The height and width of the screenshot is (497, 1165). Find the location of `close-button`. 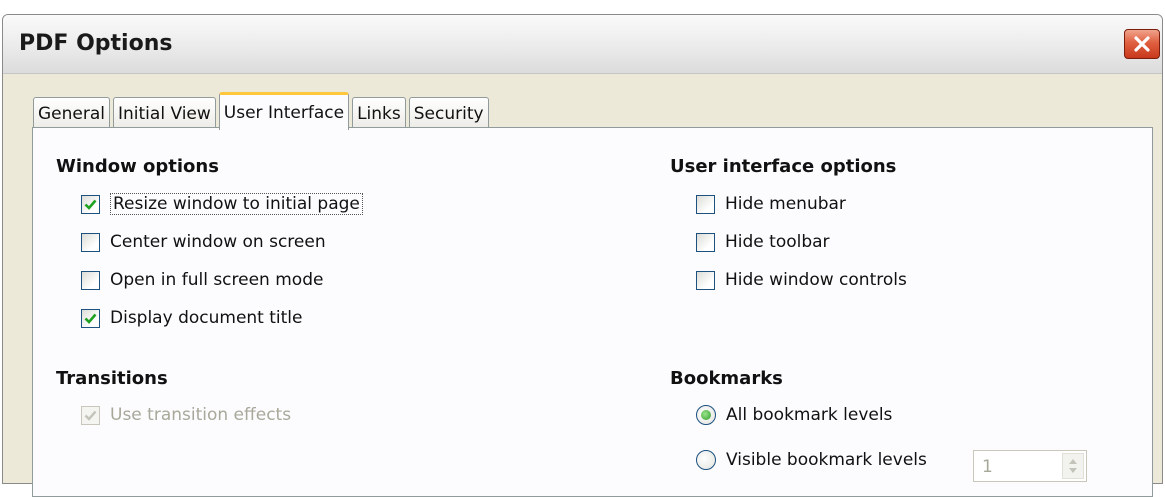

close-button is located at coordinates (1142, 44).